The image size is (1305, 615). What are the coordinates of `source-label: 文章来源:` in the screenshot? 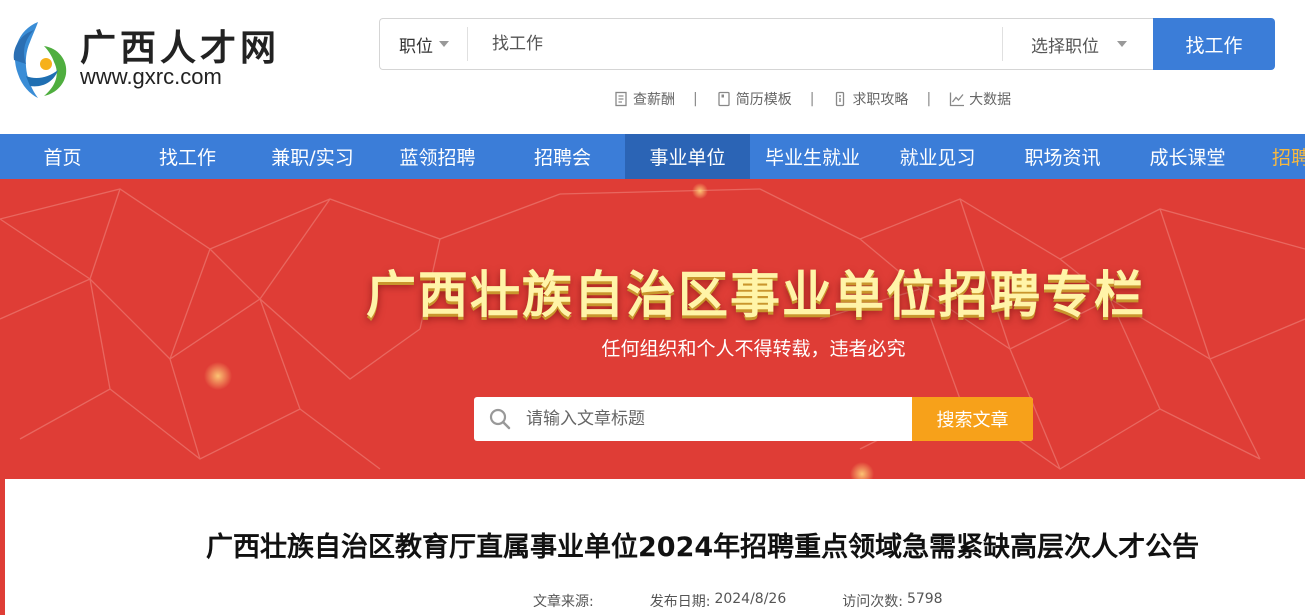 It's located at (563, 602).